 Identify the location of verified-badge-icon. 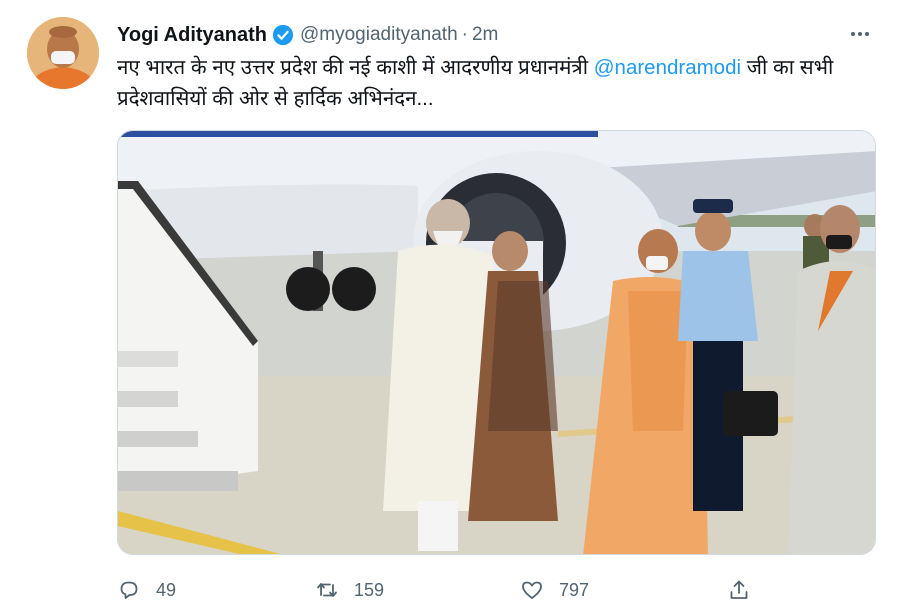
(283, 35).